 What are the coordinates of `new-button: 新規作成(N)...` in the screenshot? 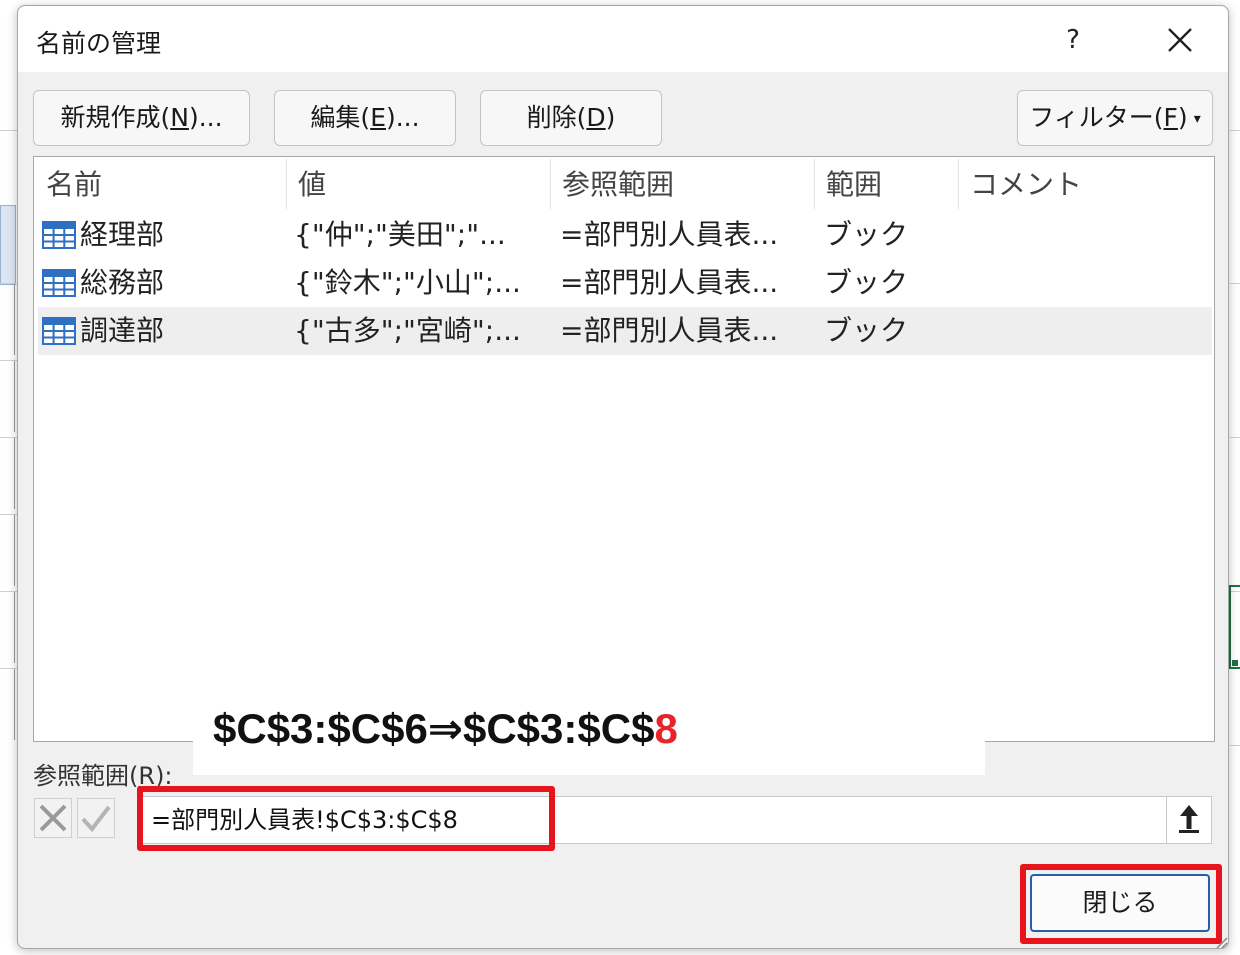 It's located at (141, 118).